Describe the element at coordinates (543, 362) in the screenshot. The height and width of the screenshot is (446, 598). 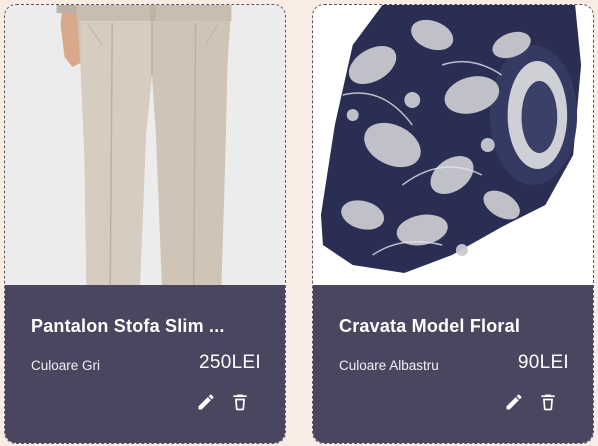
I see `product-price: 90LEI` at that location.